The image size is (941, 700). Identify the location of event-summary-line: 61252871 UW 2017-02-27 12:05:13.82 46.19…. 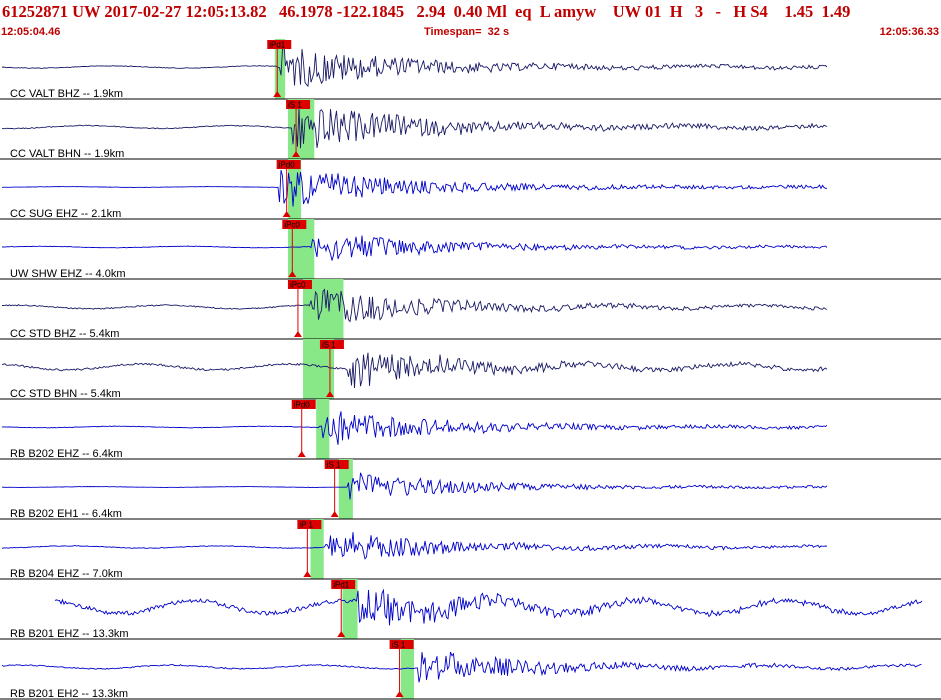
(426, 12).